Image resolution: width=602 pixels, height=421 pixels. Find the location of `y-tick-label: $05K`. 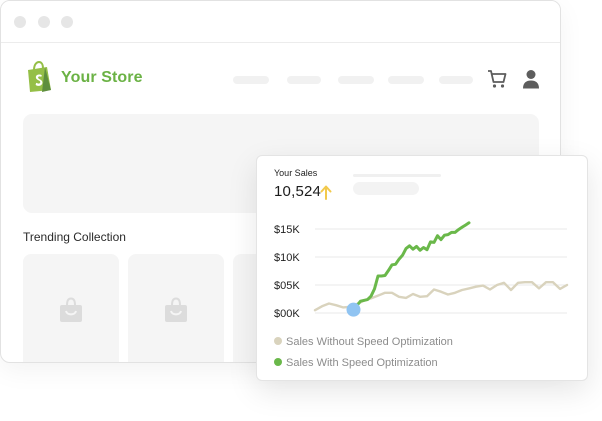

y-tick-label: $05K is located at coordinates (287, 286).